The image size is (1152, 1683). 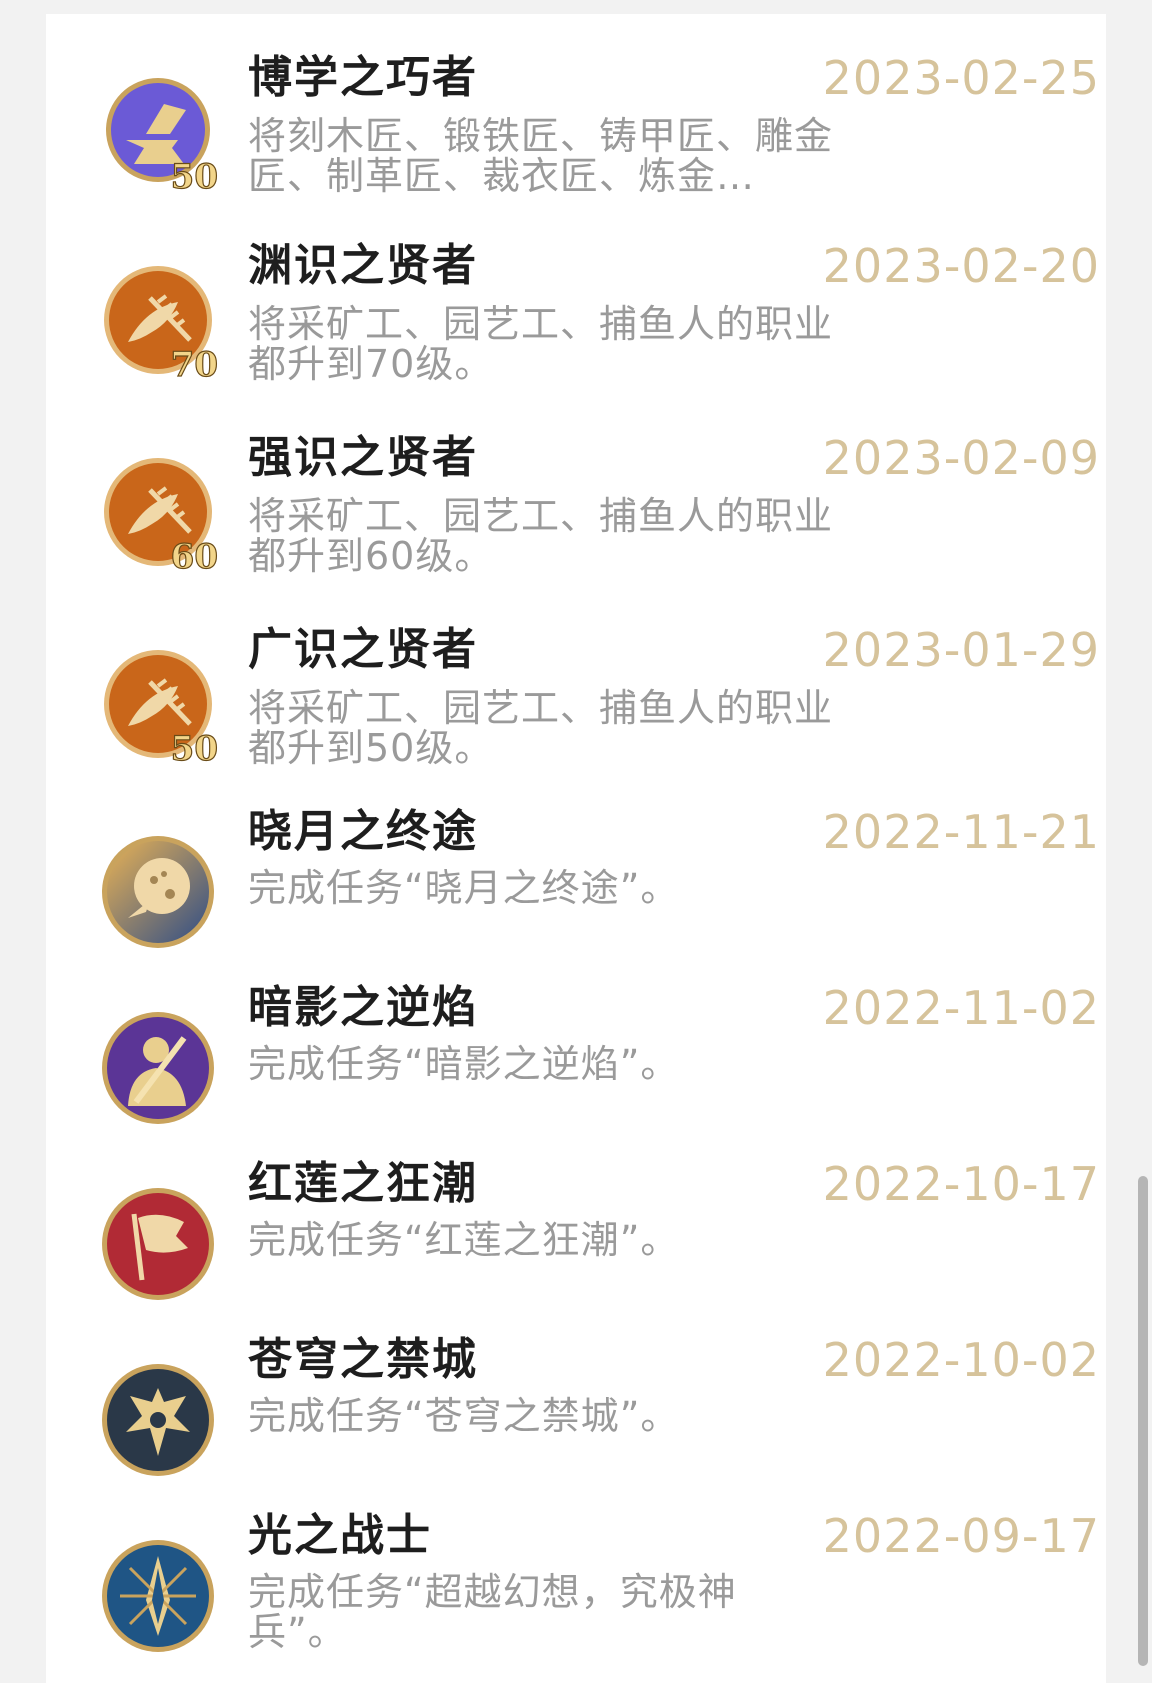 I want to click on scrollbar, so click(x=1143, y=1421).